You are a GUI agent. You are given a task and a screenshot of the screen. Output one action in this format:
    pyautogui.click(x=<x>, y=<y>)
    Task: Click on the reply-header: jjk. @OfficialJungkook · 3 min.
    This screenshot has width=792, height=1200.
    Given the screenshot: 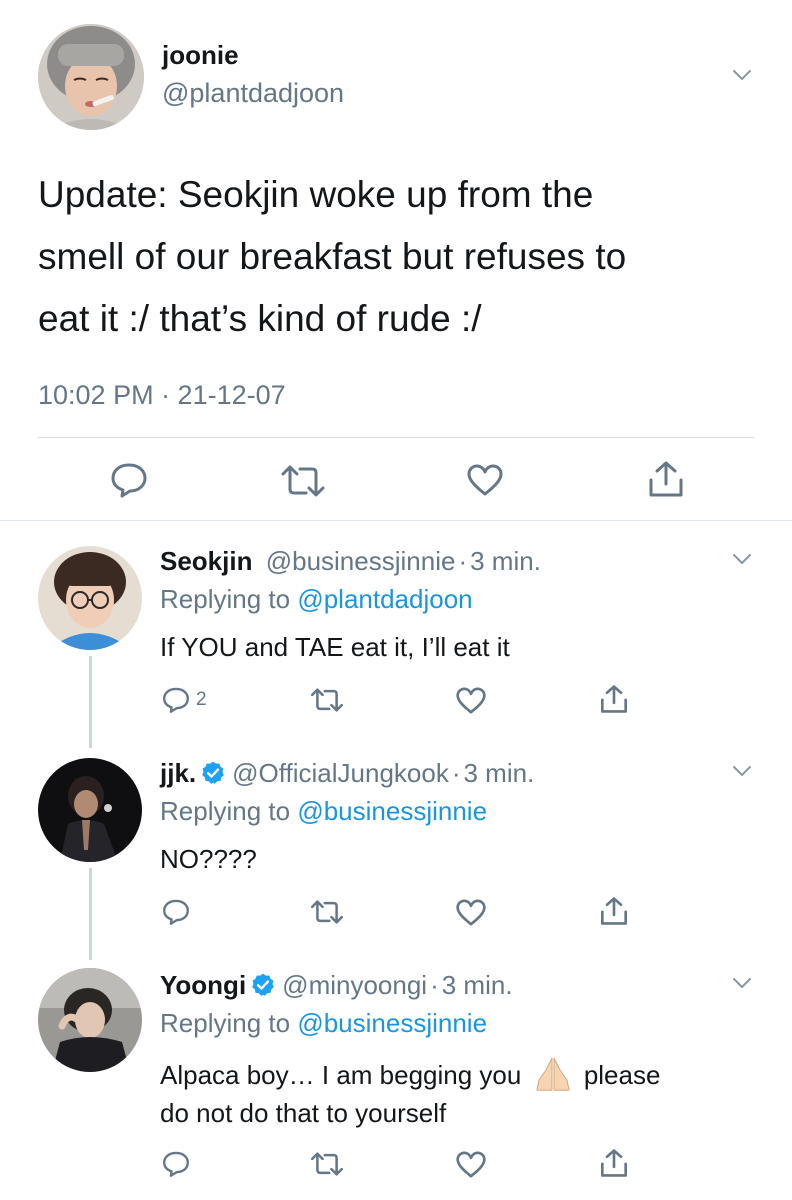 What is the action you would take?
    pyautogui.click(x=347, y=773)
    